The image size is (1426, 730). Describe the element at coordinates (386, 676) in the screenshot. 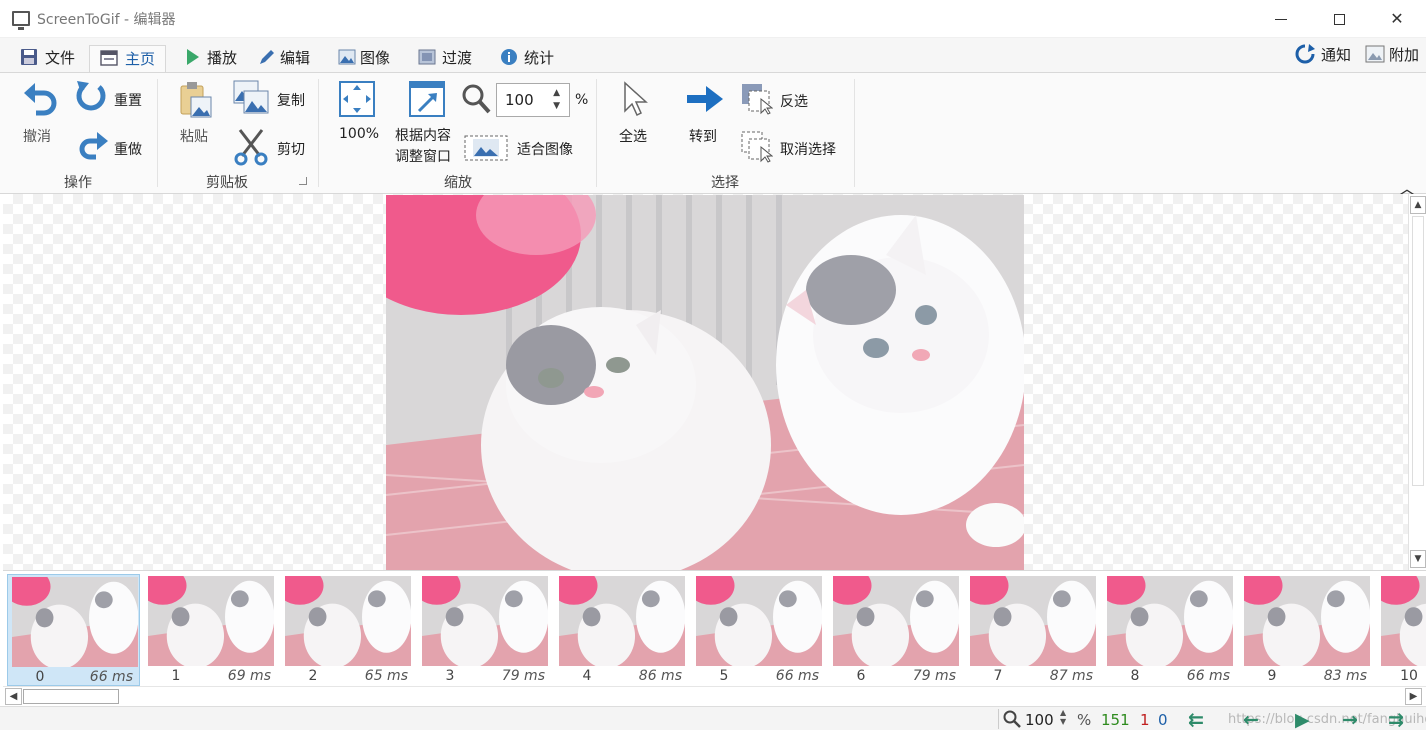

I see `frame-delay: 65 ms` at that location.